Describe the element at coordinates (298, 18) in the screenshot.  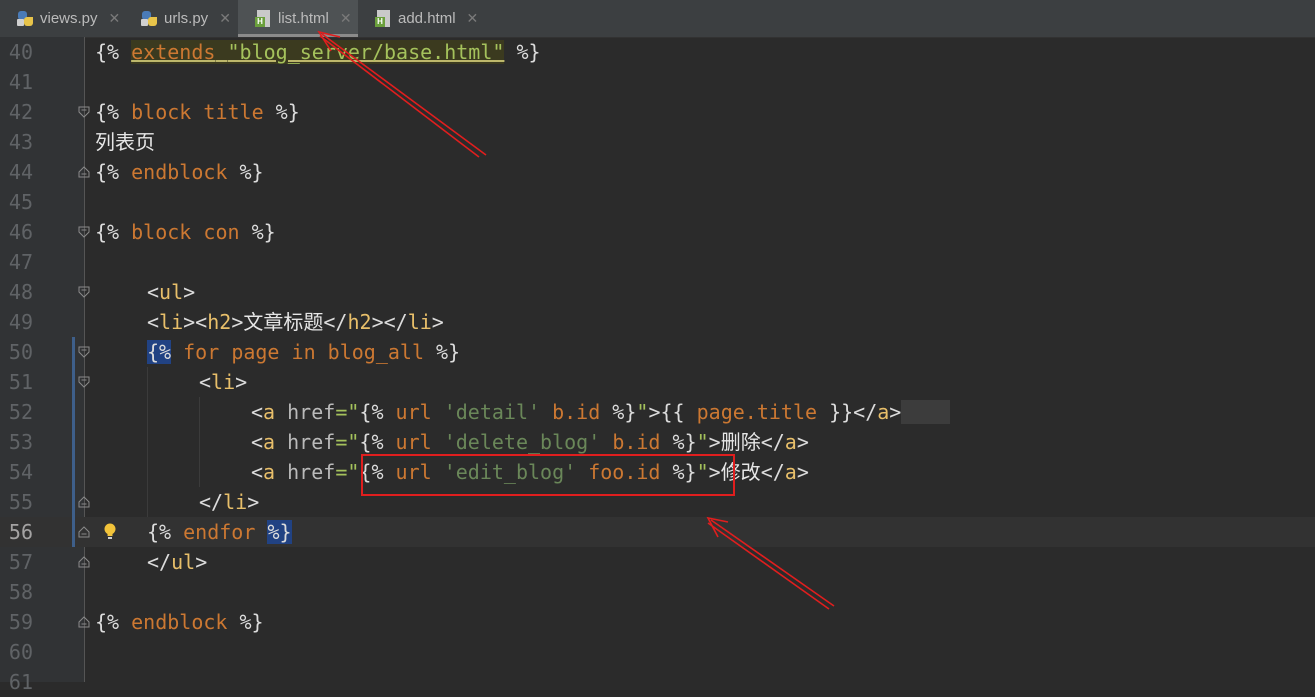
I see `tab-list-html: H list.html ✕` at that location.